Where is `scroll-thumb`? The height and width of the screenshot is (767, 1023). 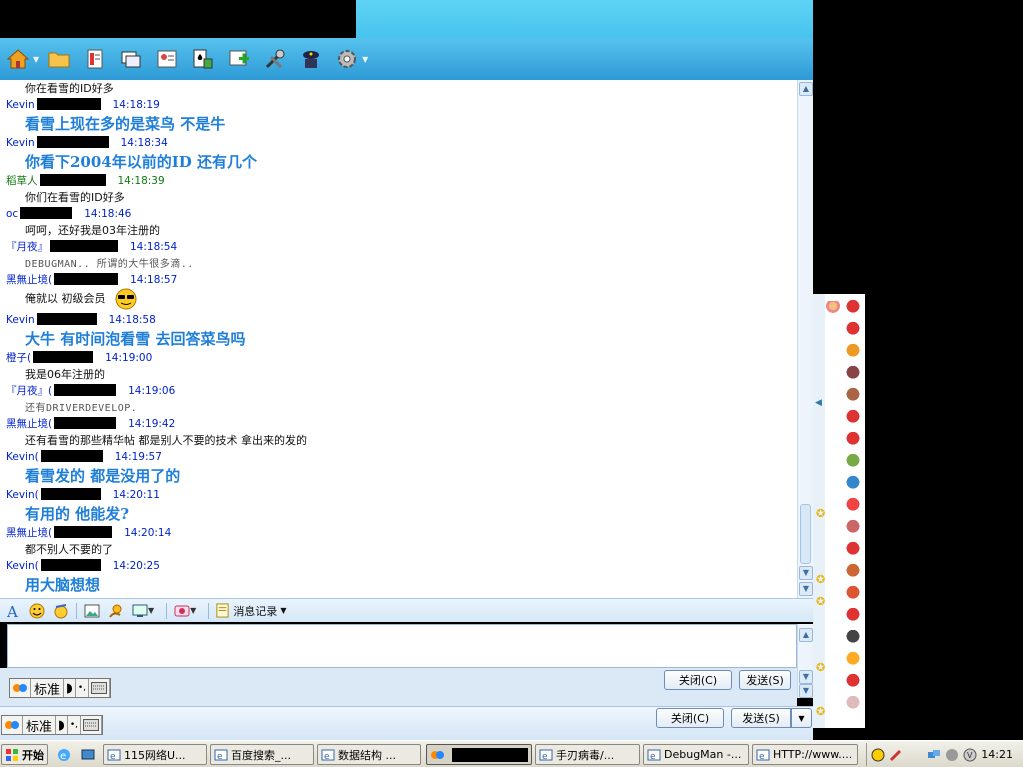 scroll-thumb is located at coordinates (805, 534).